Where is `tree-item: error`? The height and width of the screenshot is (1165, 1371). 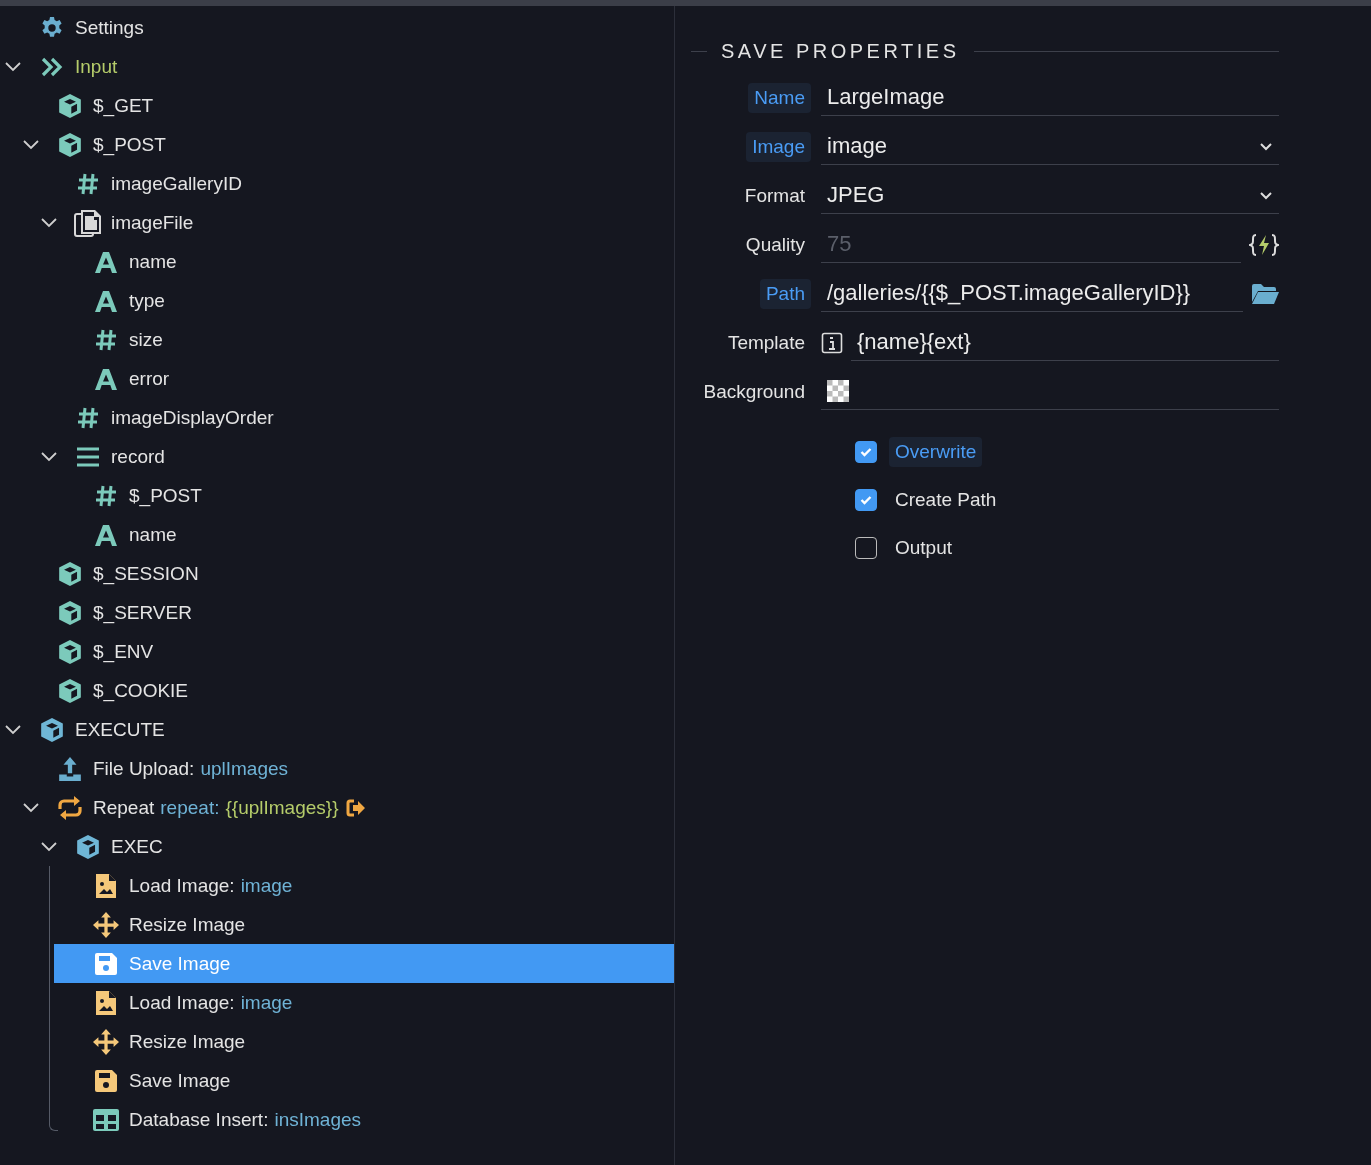
tree-item: error is located at coordinates (364, 378).